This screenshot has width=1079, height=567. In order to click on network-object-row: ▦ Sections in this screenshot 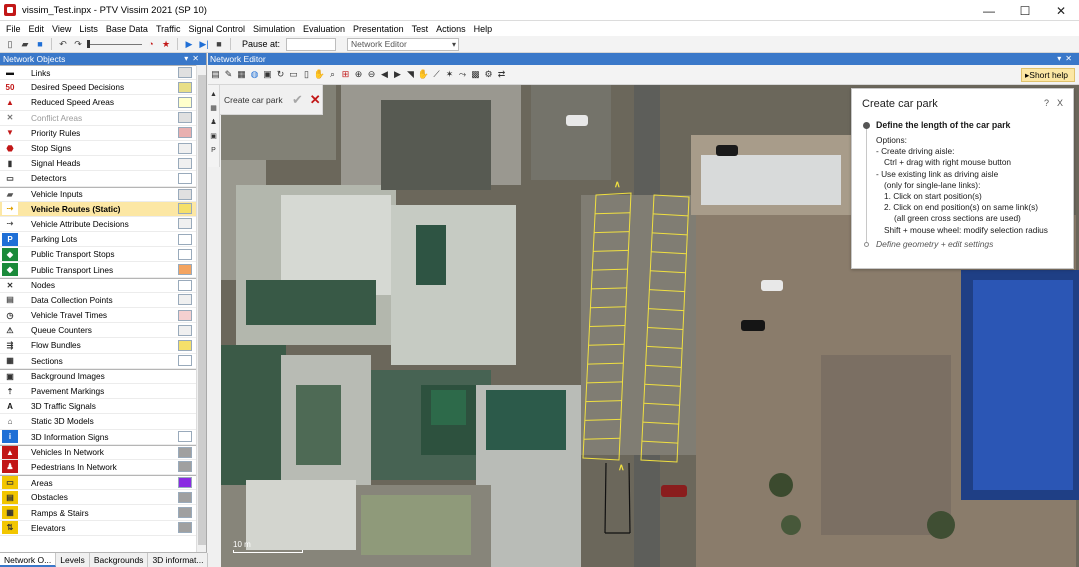, I will do `click(98, 361)`.